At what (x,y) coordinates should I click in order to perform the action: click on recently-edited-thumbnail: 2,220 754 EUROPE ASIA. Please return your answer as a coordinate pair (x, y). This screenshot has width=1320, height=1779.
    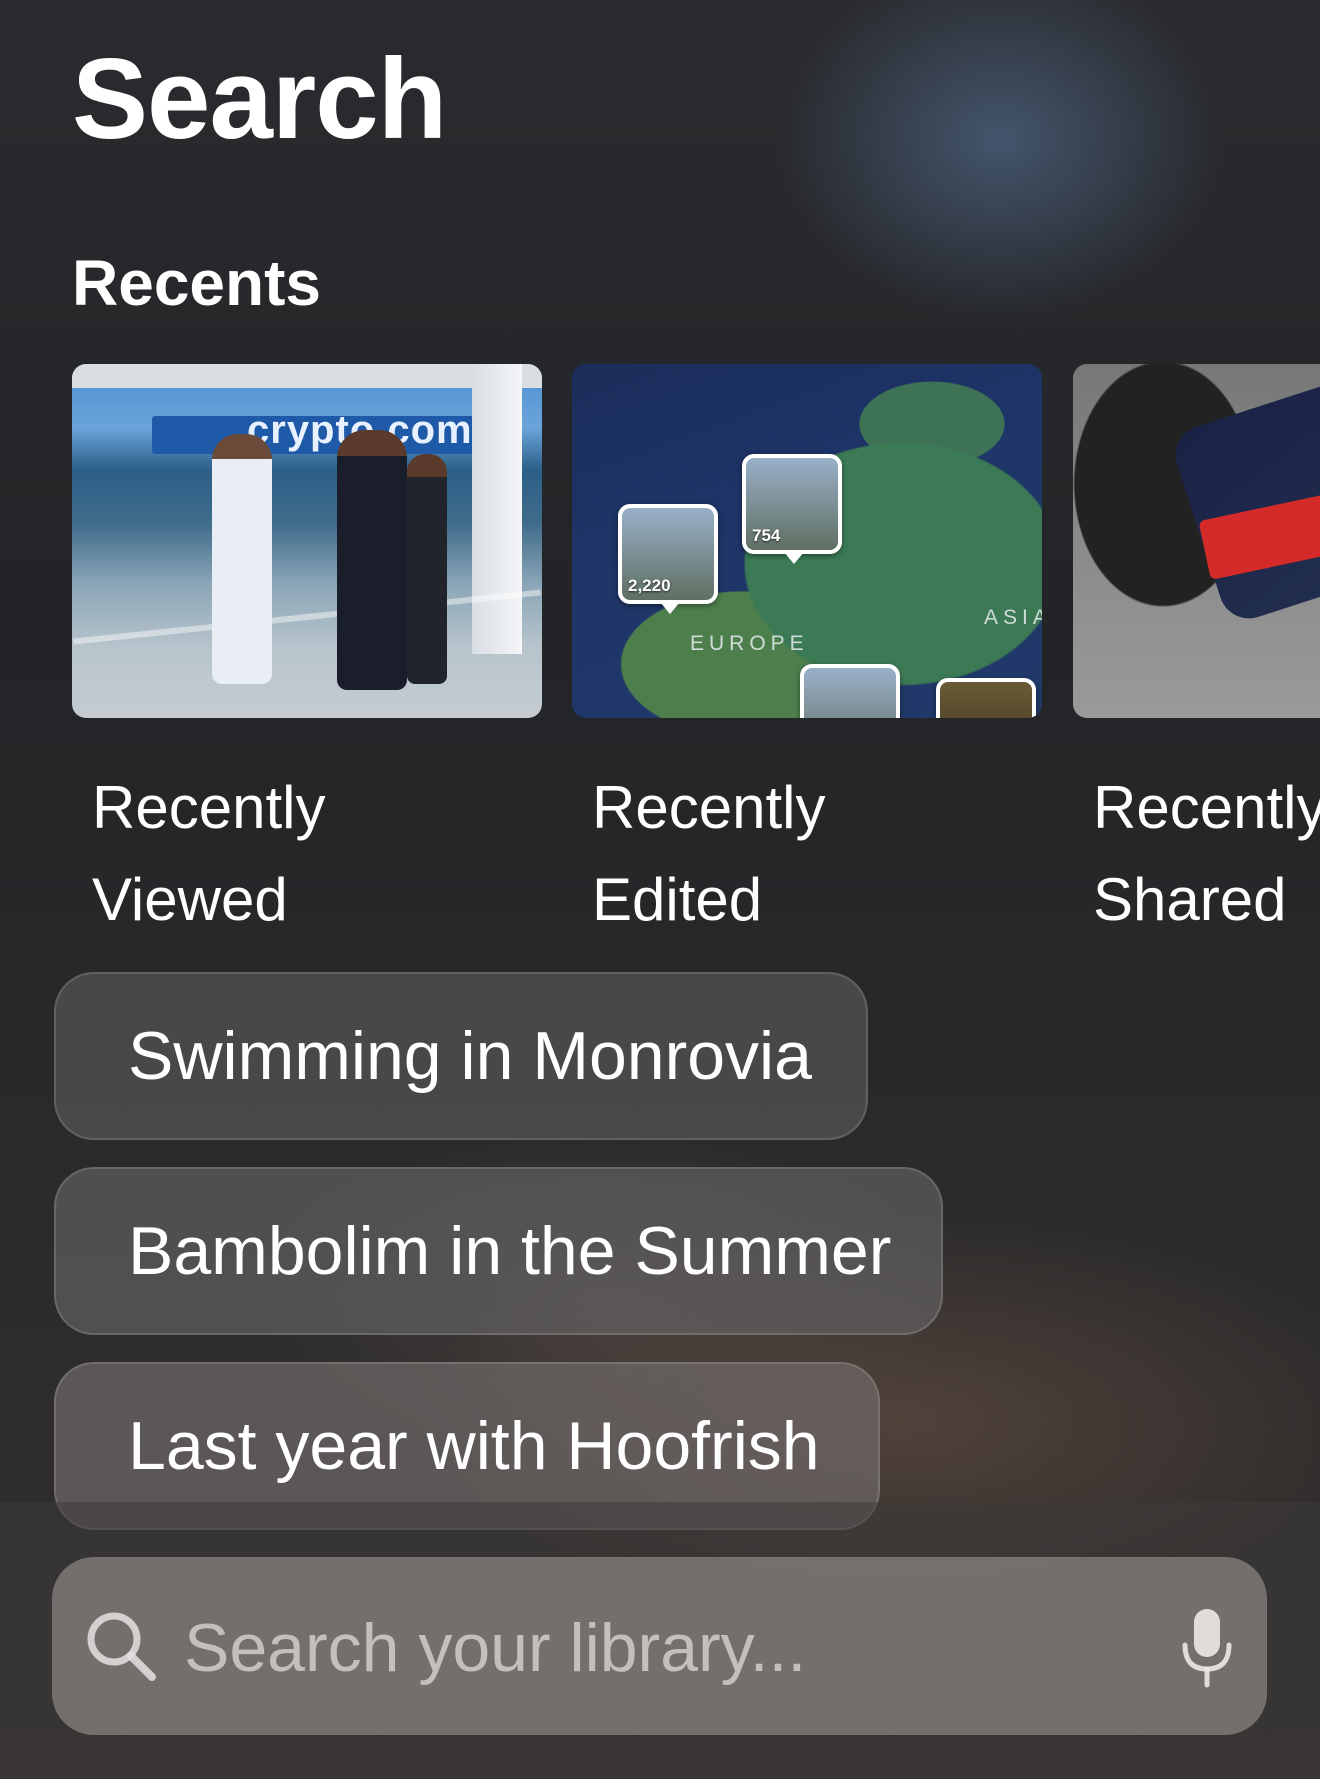
    Looking at the image, I should click on (807, 541).